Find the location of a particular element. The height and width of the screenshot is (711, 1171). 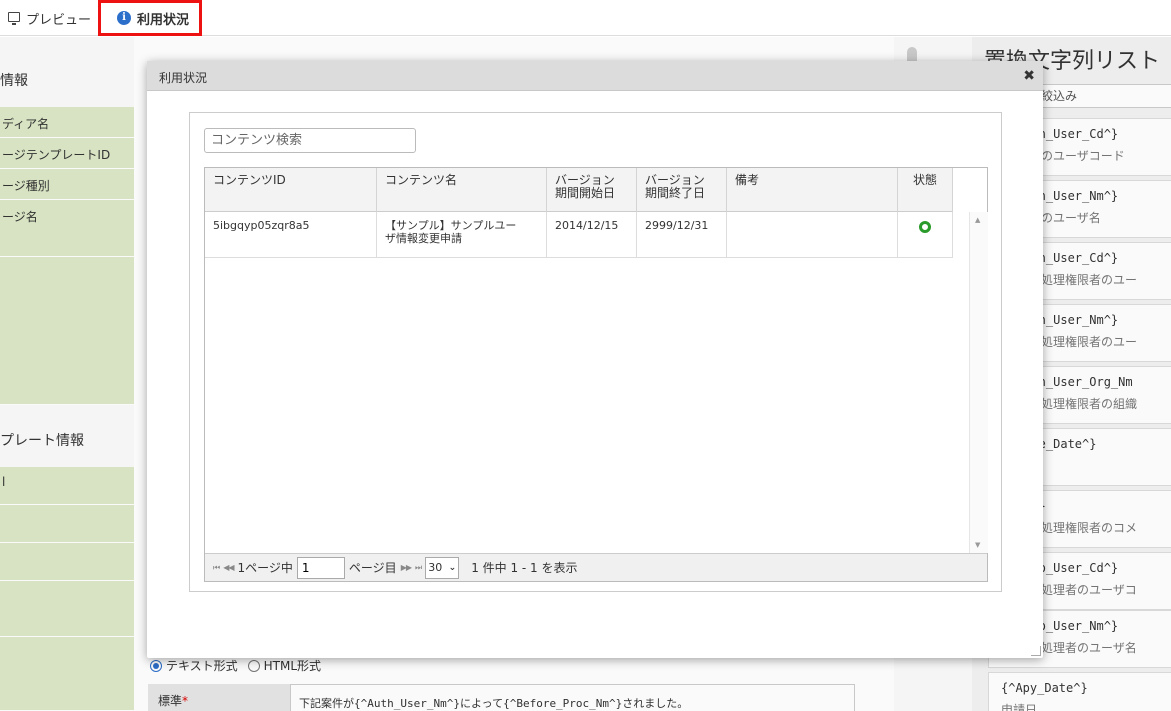

column-header-content-name: コンテンツ名 is located at coordinates (462, 190).